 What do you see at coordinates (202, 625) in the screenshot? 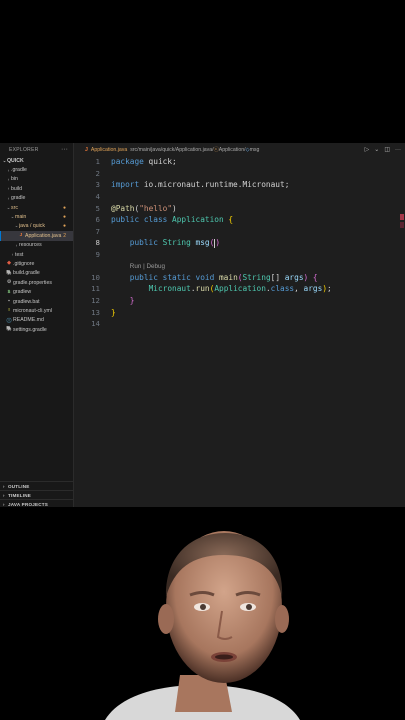
I see `presenter-video` at bounding box center [202, 625].